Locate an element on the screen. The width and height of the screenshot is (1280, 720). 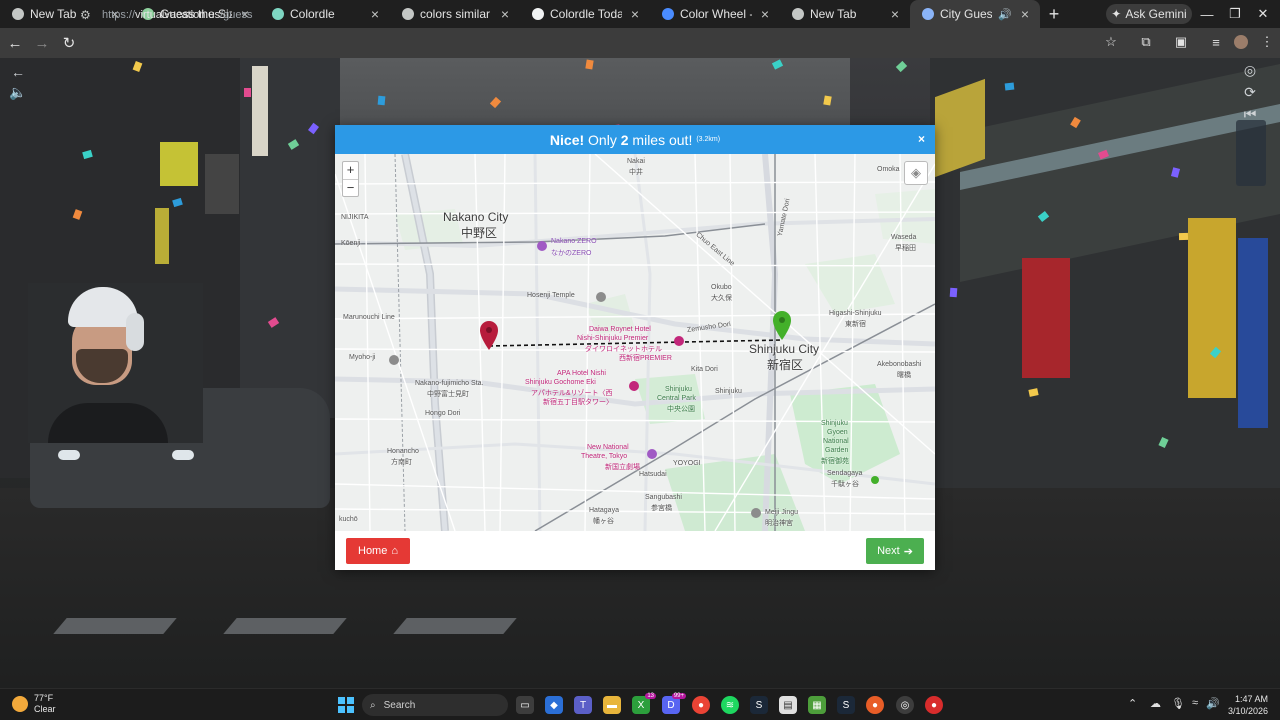
weather-temp: 77°F is located at coordinates (44, 698).